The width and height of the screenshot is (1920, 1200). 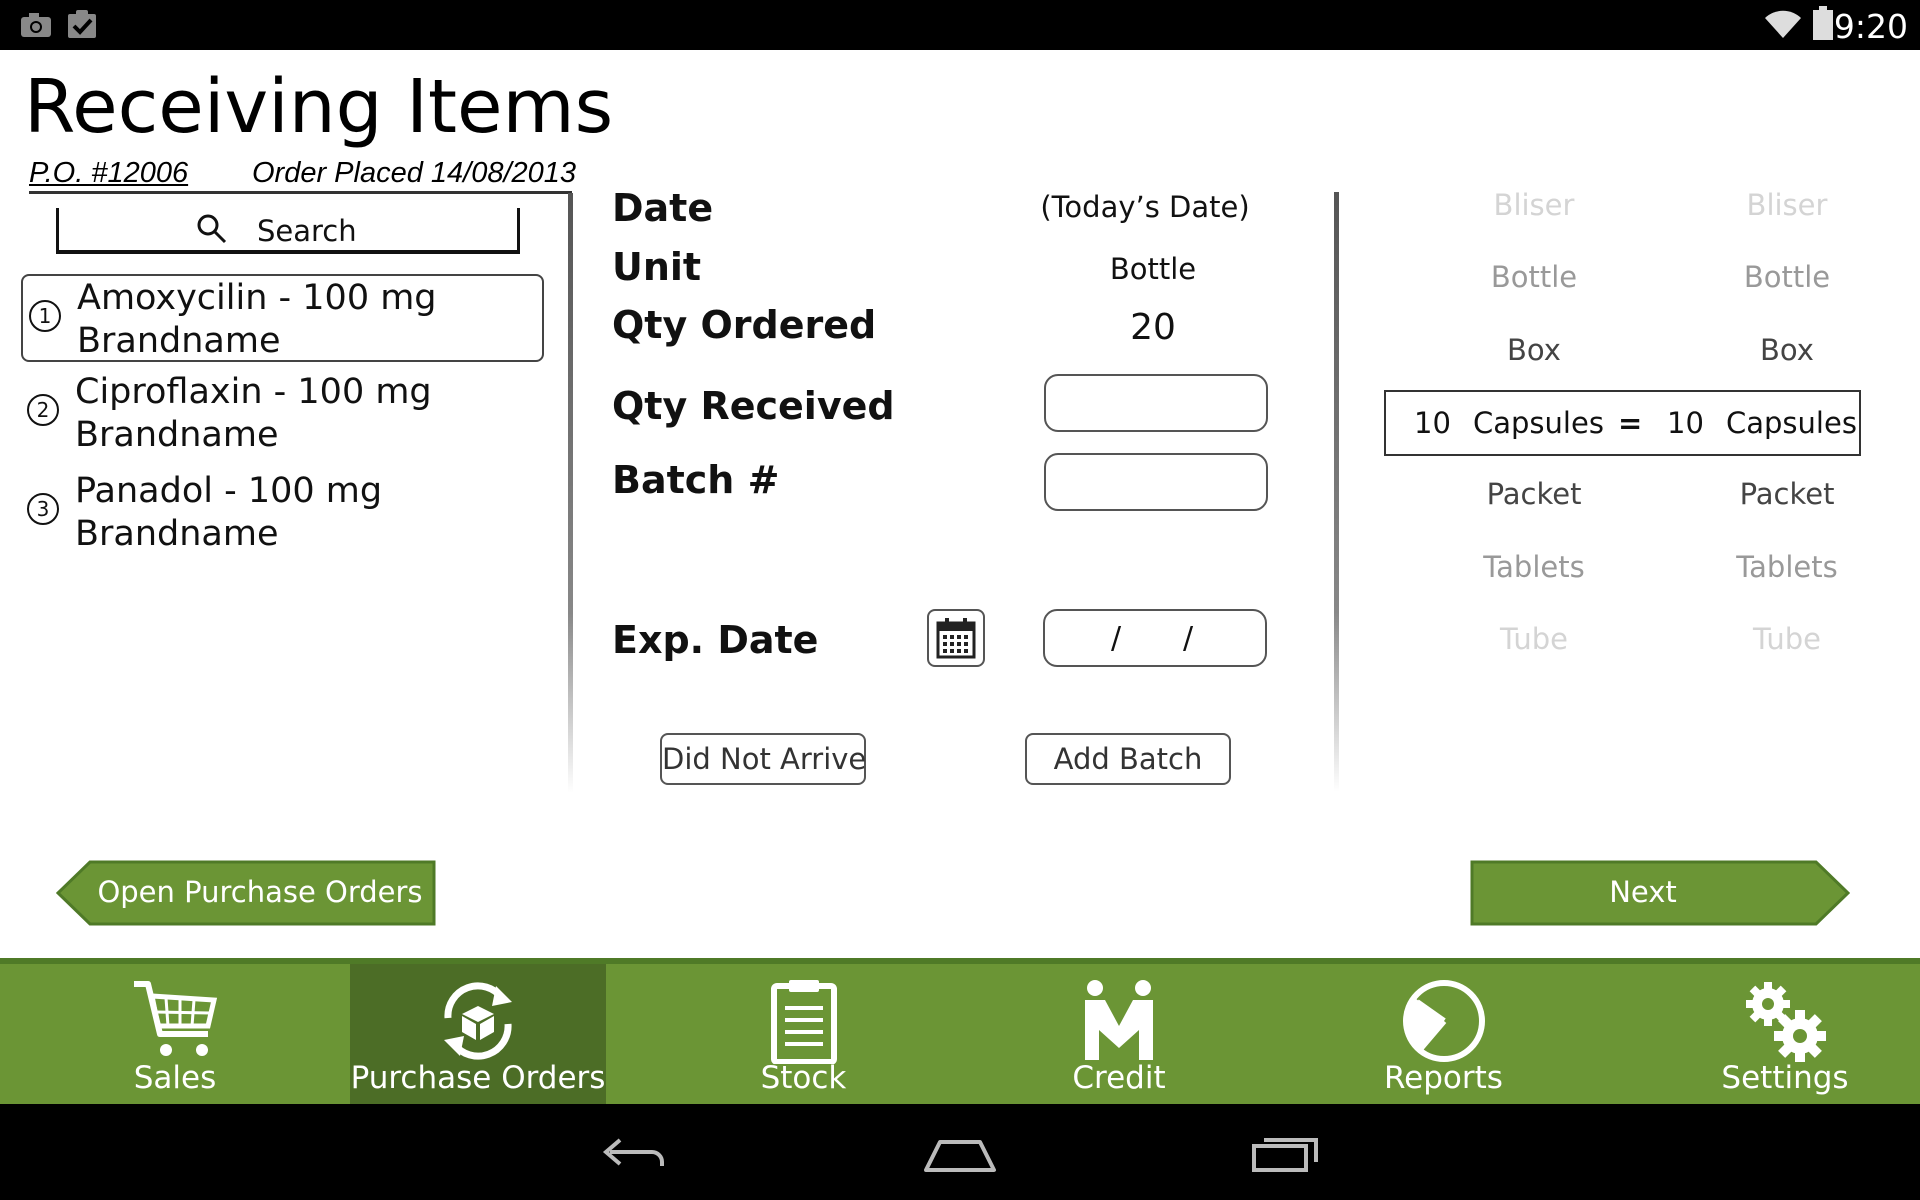 What do you see at coordinates (282, 513) in the screenshot?
I see `list-item: 3 Panadol - 100 mg Brandname` at bounding box center [282, 513].